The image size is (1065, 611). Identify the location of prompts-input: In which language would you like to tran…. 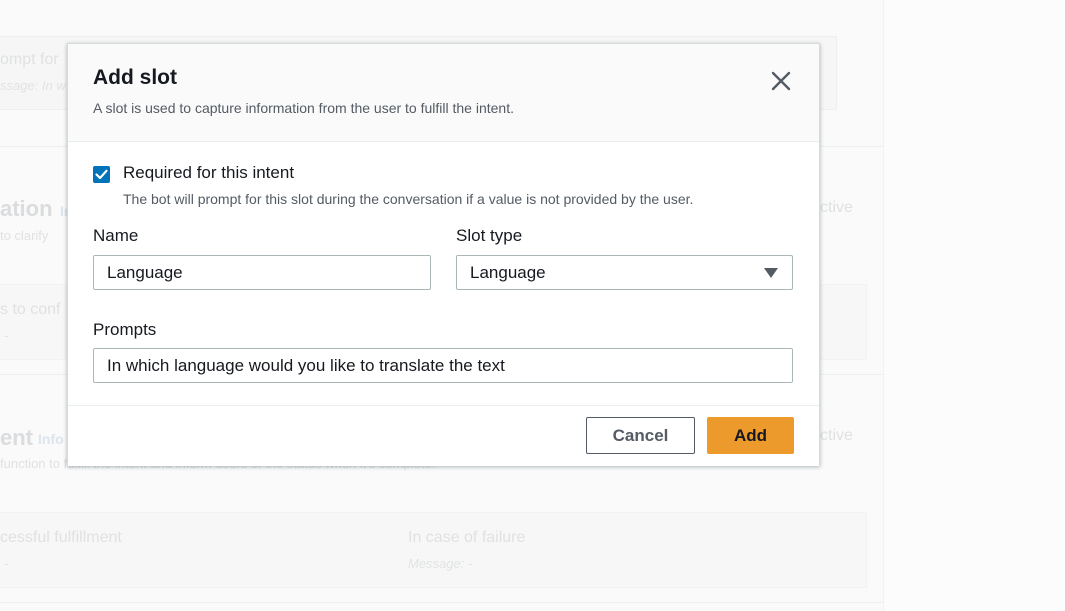
(443, 365).